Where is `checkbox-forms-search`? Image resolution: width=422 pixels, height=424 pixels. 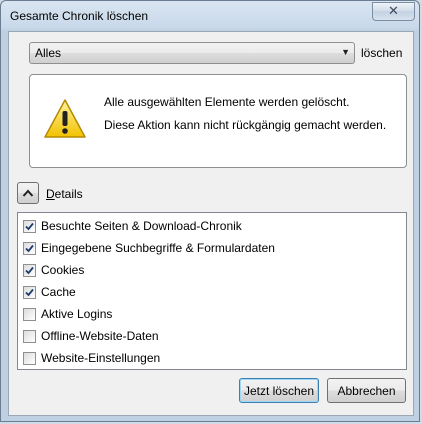
checkbox-forms-search is located at coordinates (29, 248).